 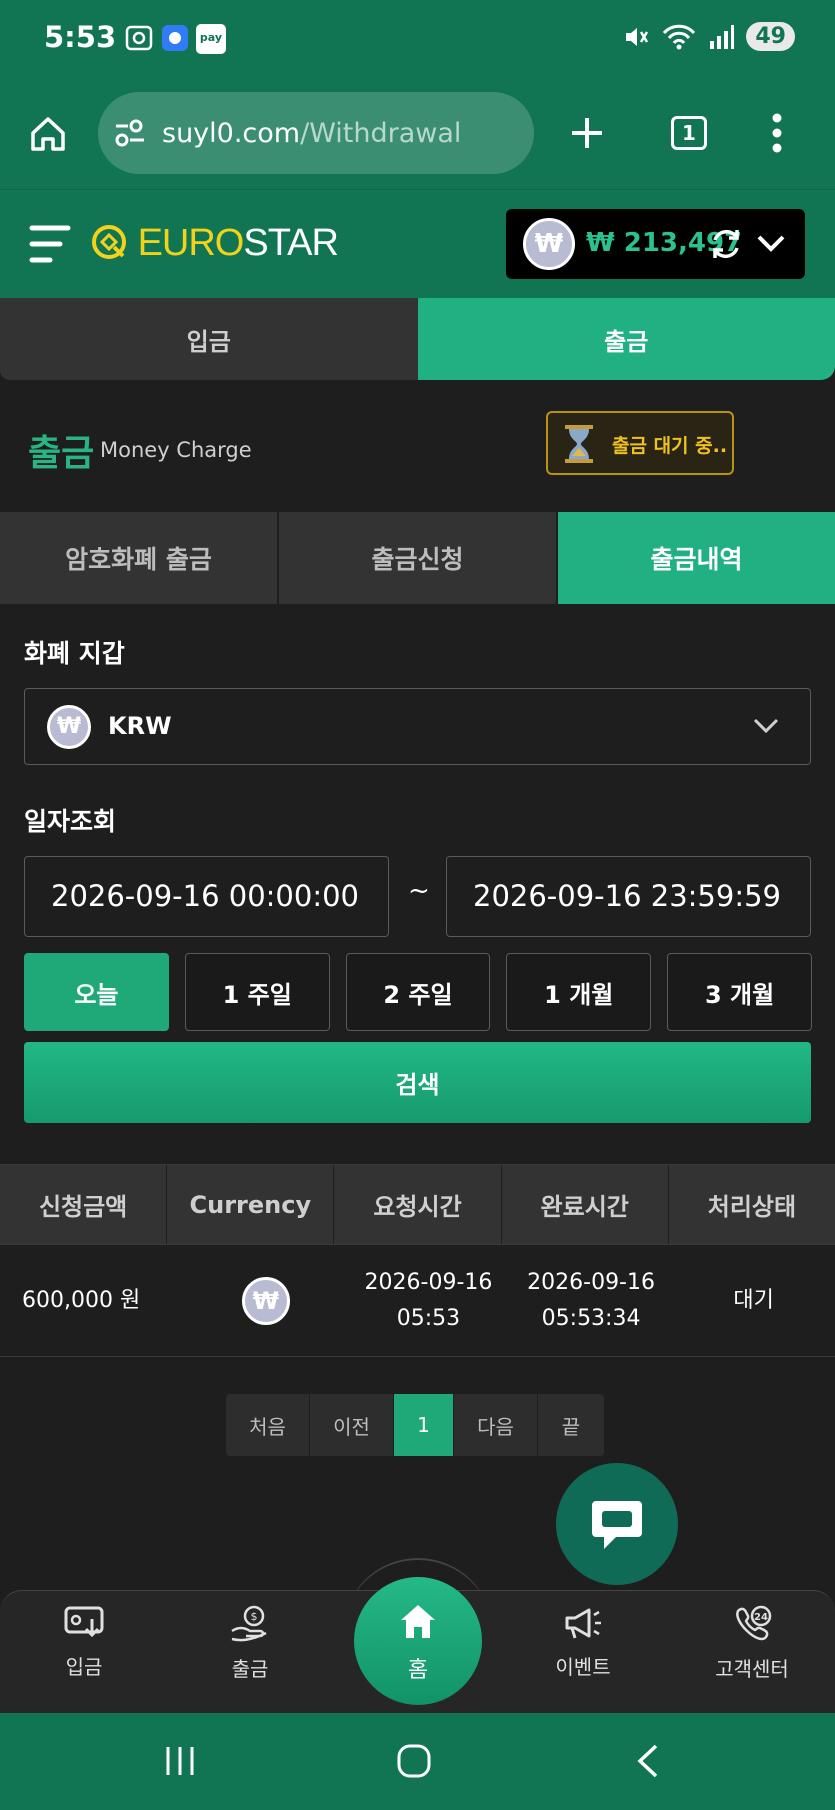 What do you see at coordinates (777, 133) in the screenshot?
I see `more-menu-icon` at bounding box center [777, 133].